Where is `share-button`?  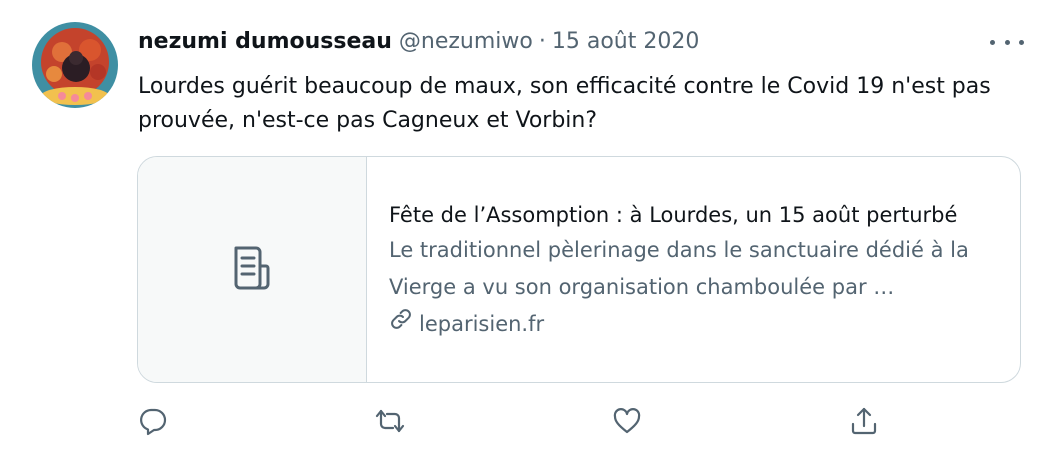 share-button is located at coordinates (864, 423).